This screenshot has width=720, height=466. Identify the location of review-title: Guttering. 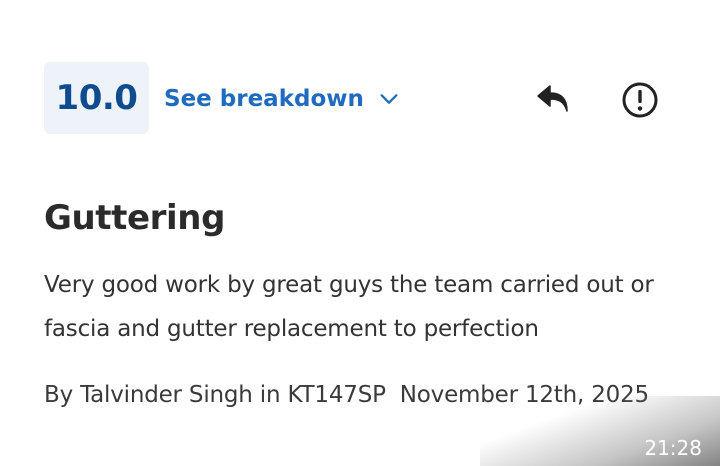
(135, 218).